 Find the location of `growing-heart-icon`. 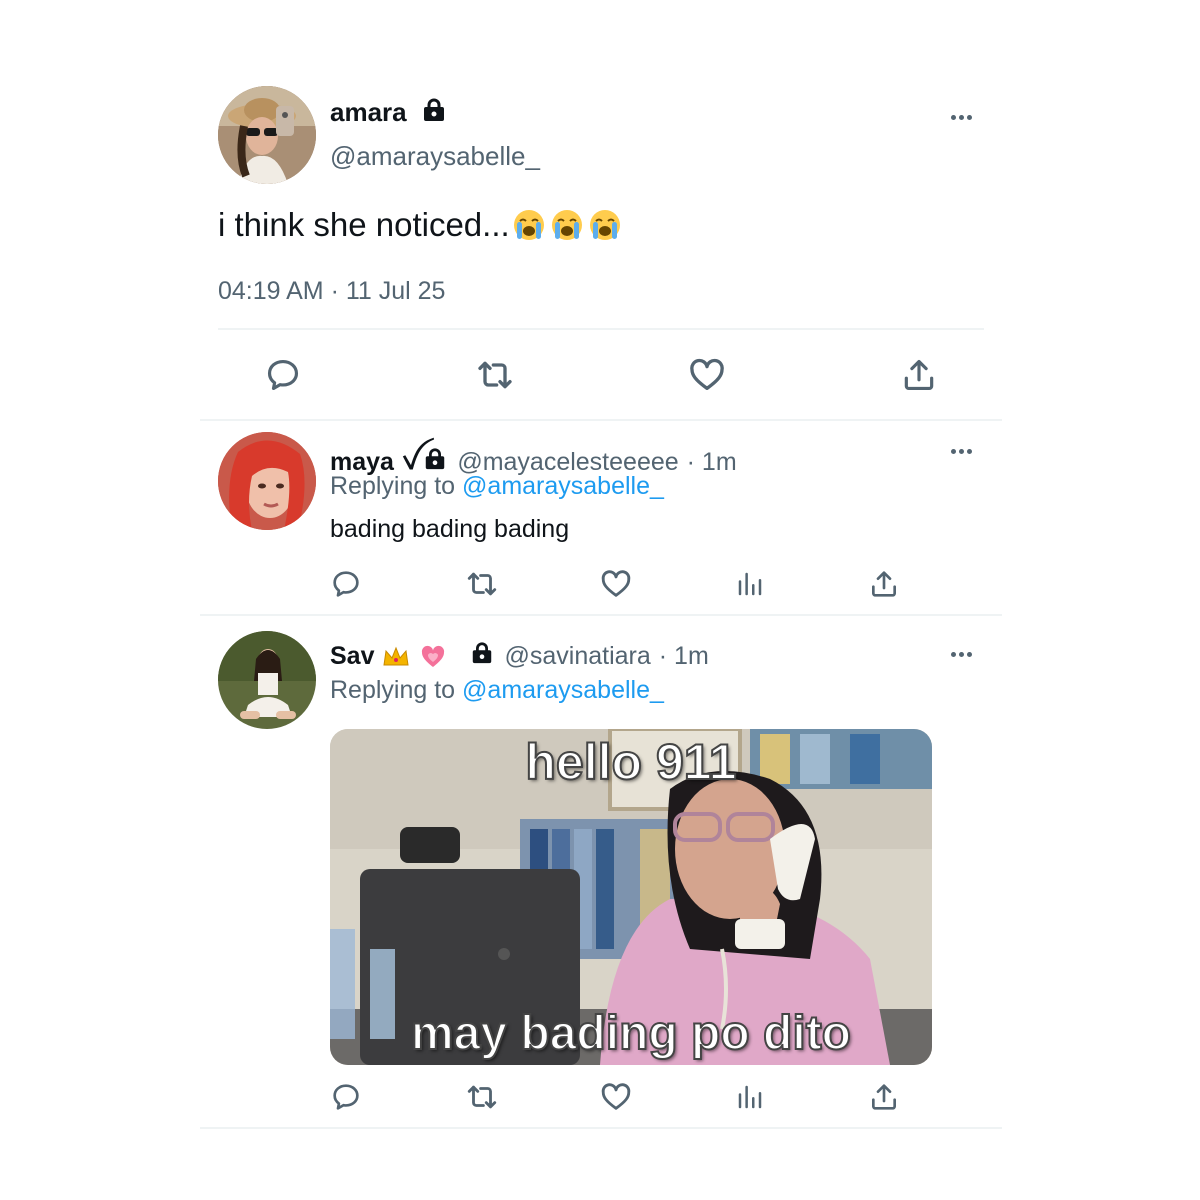

growing-heart-icon is located at coordinates (433, 656).